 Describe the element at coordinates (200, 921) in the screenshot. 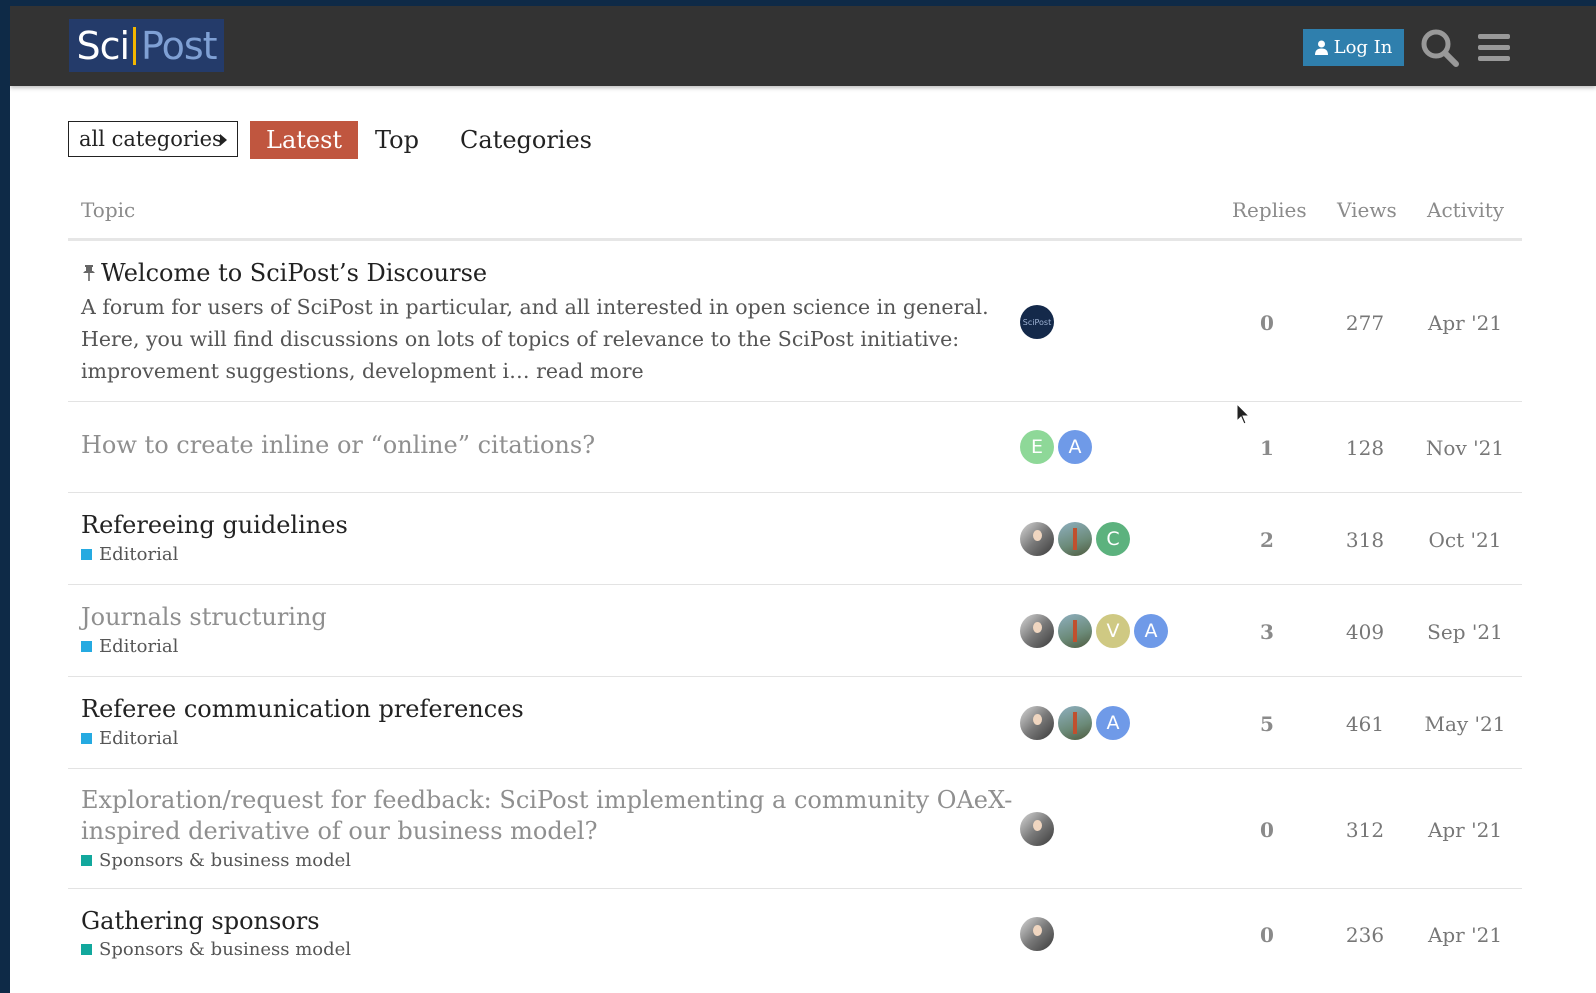

I see `topic-title: Gathering sponsors` at that location.